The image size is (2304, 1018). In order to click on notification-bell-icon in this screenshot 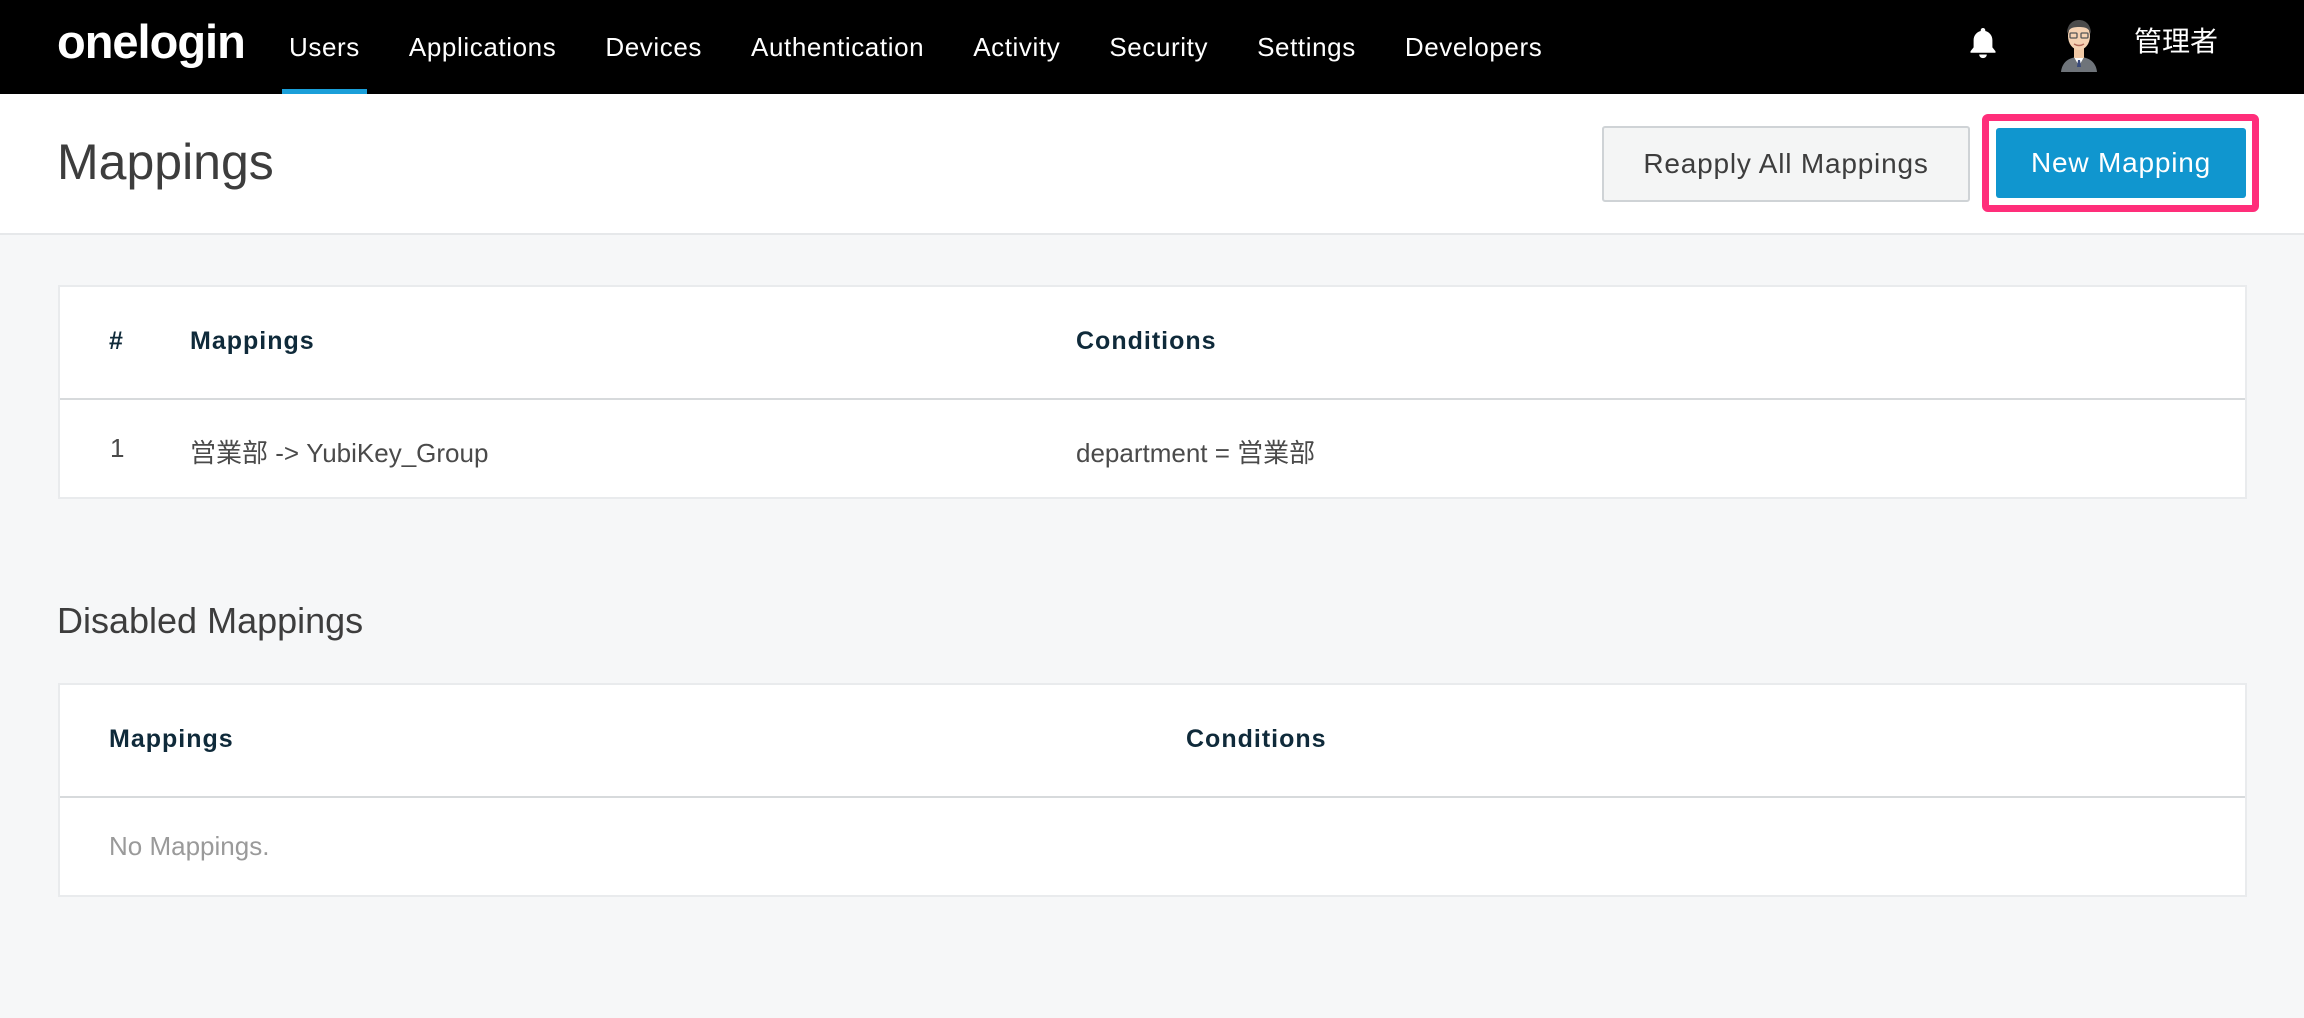, I will do `click(1983, 43)`.